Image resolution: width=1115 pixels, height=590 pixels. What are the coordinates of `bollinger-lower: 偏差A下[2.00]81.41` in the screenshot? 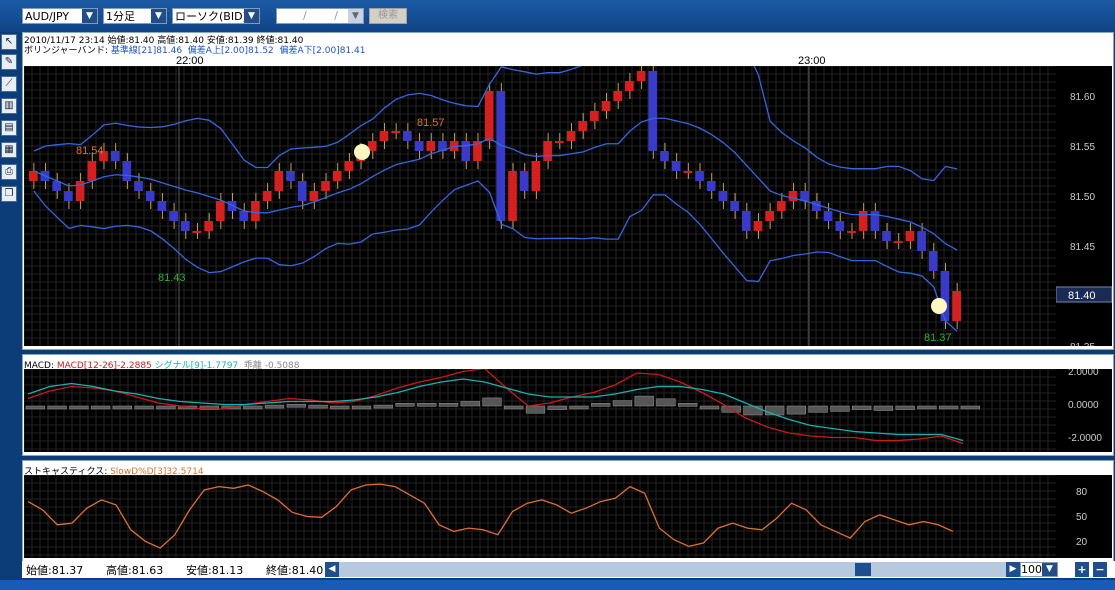 It's located at (322, 51).